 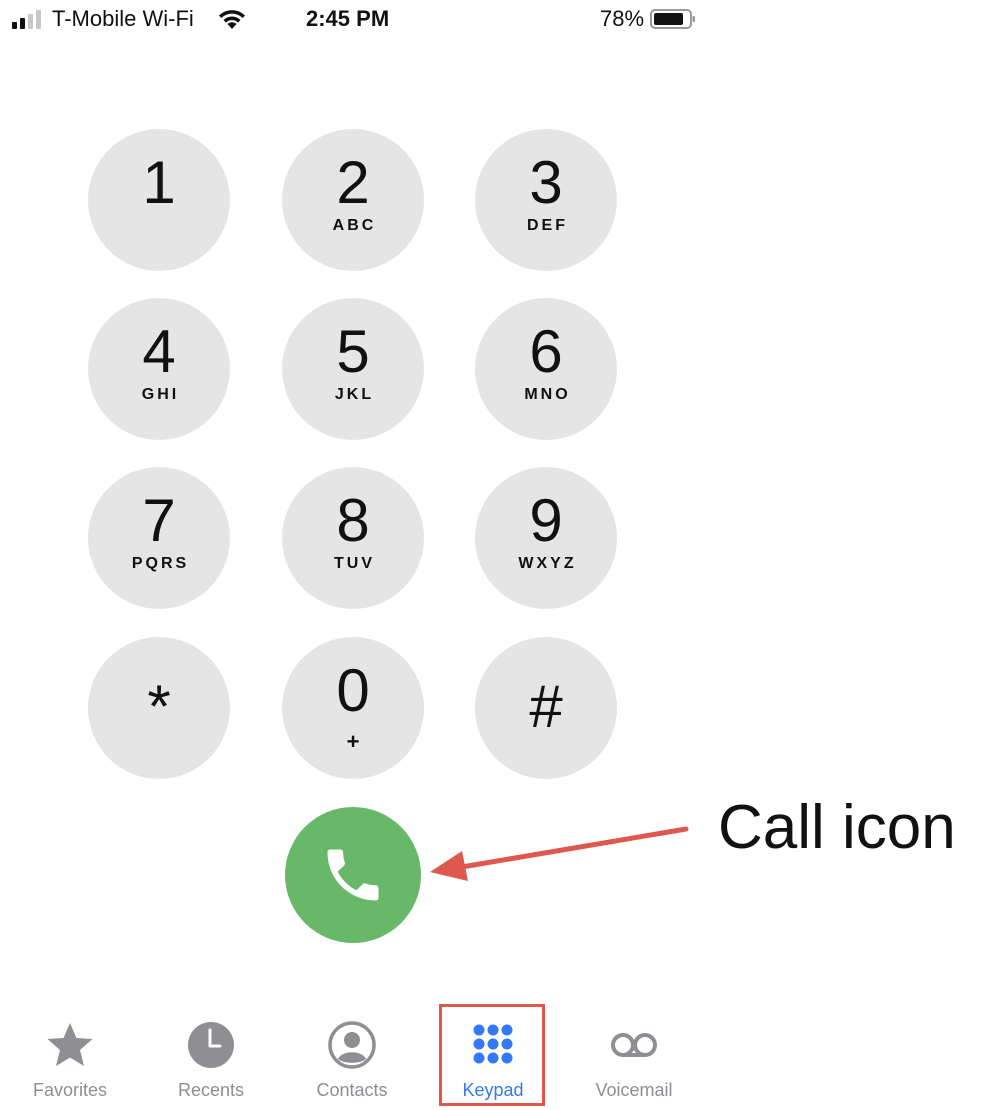 I want to click on key-6: 6 MNO, so click(x=546, y=369).